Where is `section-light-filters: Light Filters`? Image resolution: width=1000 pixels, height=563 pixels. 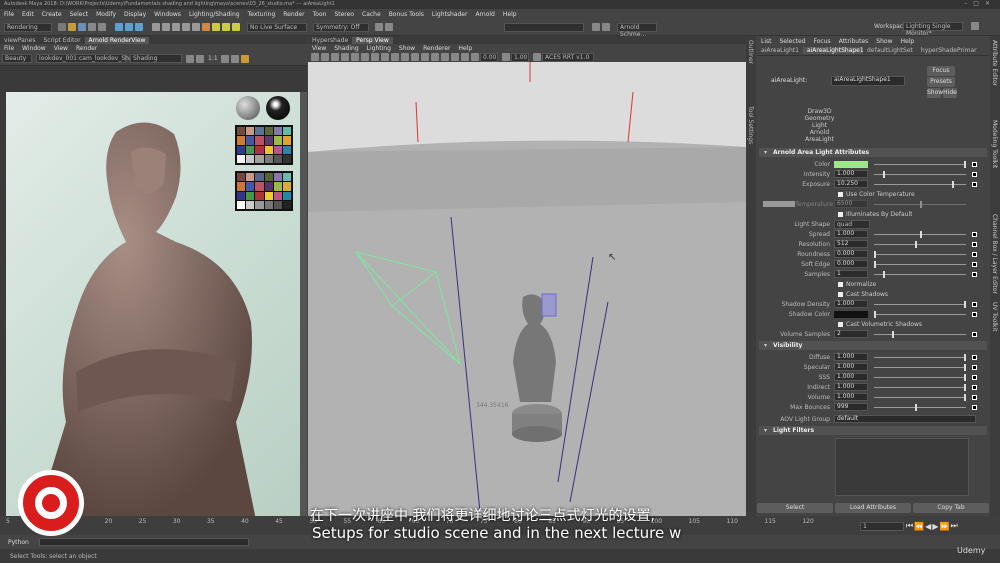
section-light-filters: Light Filters is located at coordinates (873, 430).